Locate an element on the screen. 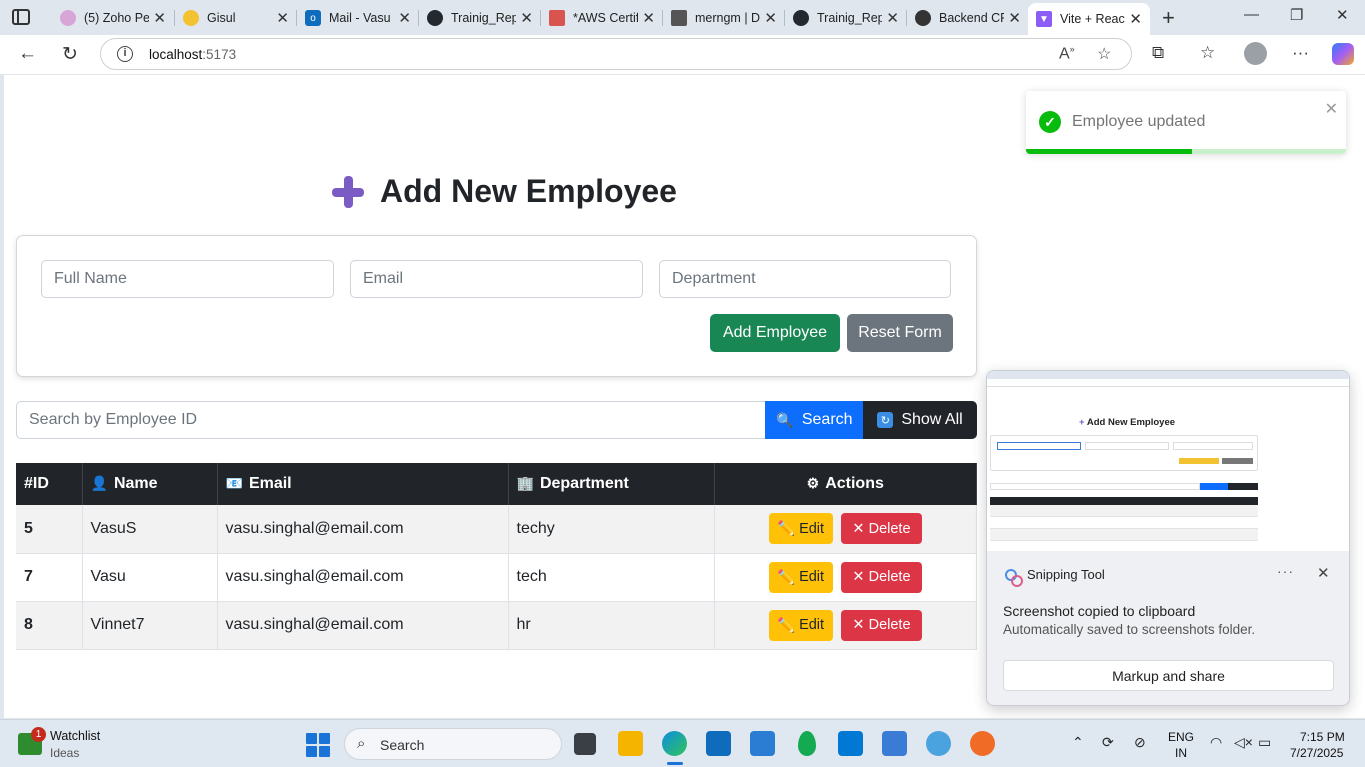  battery-icon: ▭ is located at coordinates (1264, 742).